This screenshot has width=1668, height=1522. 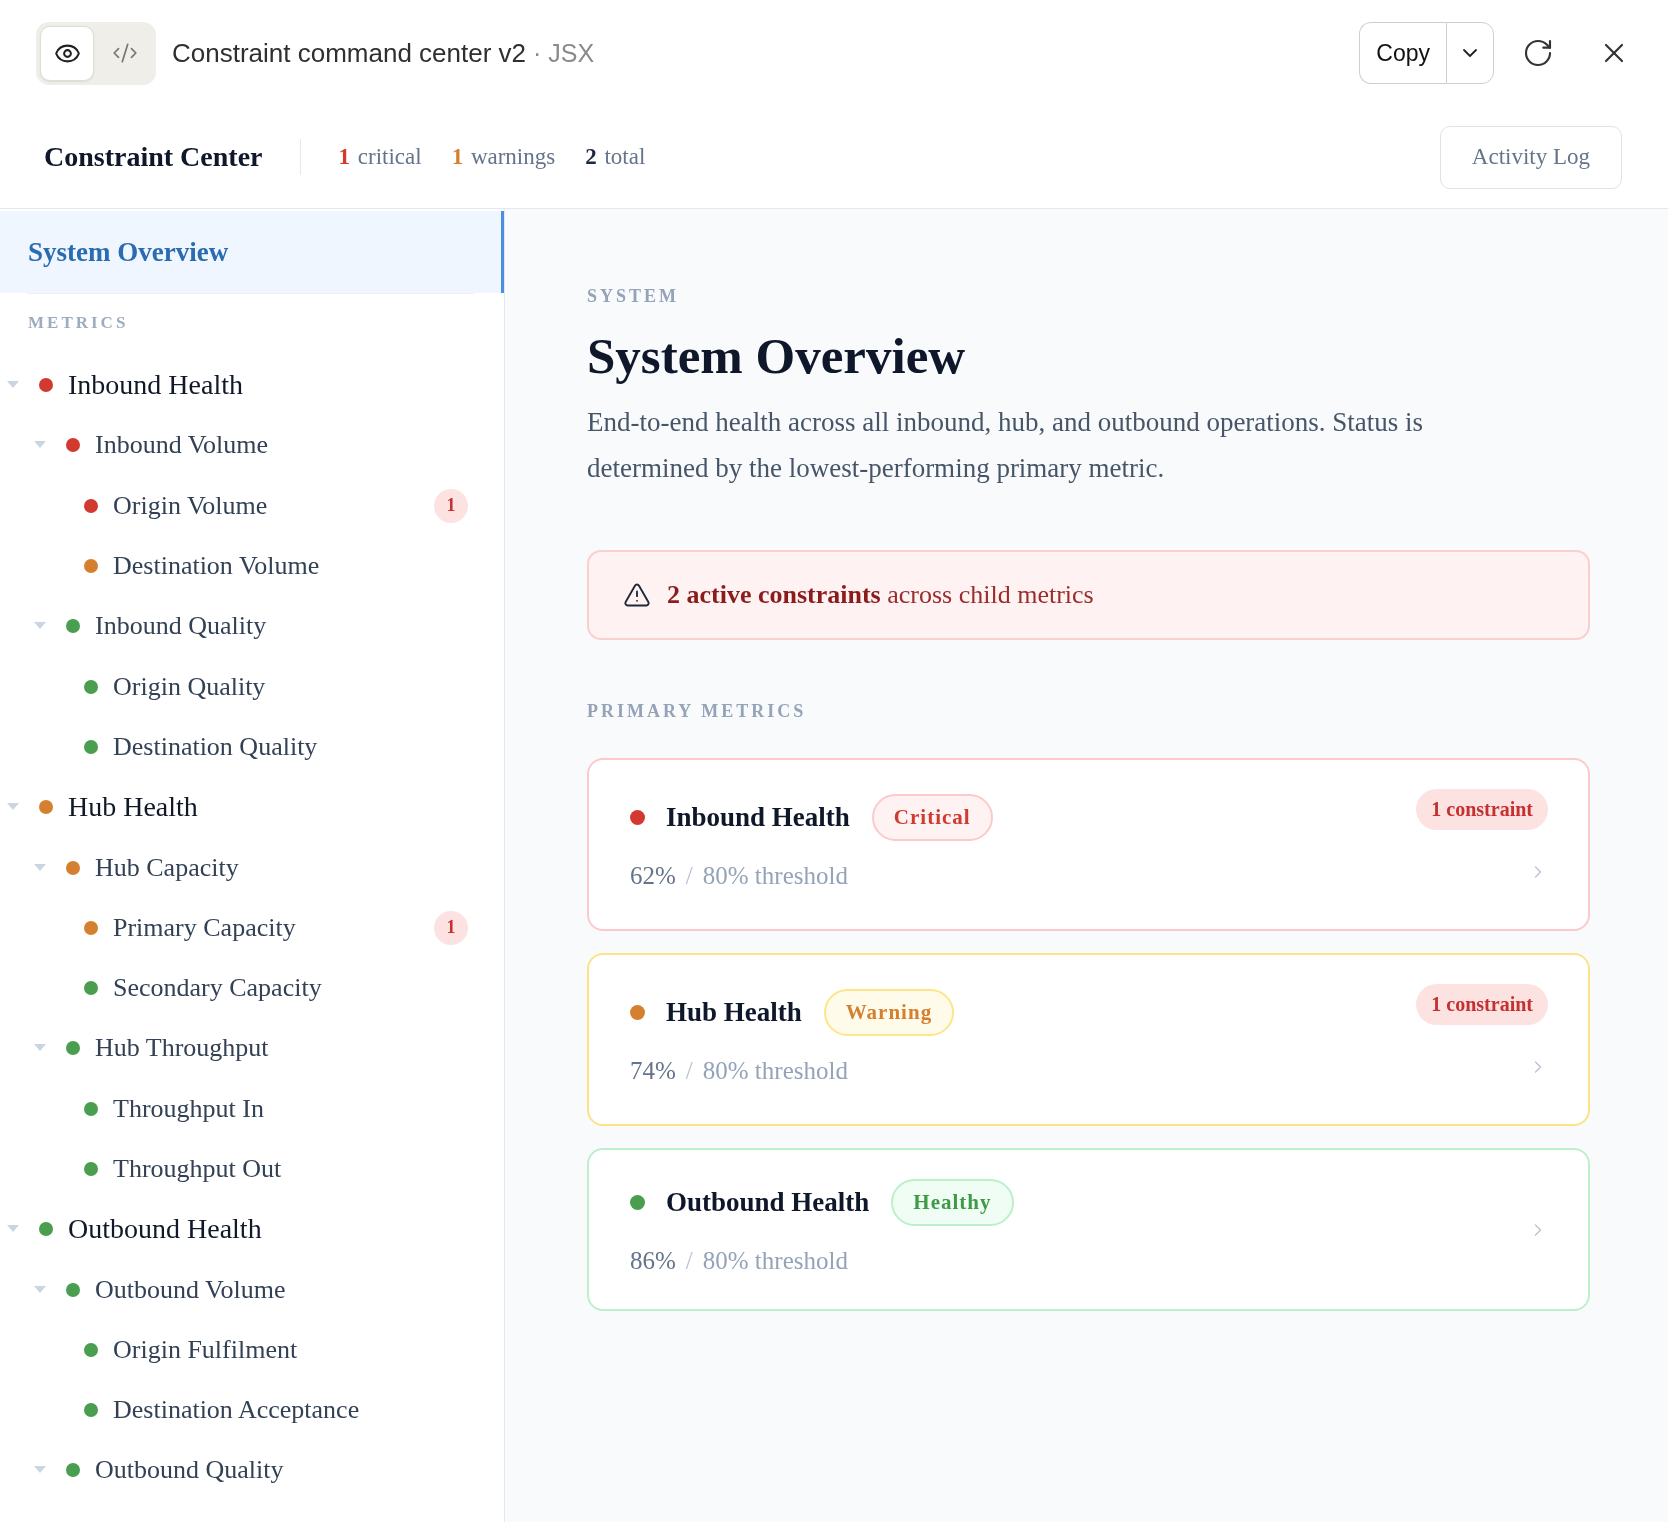 I want to click on nav-item: System Overview, so click(x=252, y=252).